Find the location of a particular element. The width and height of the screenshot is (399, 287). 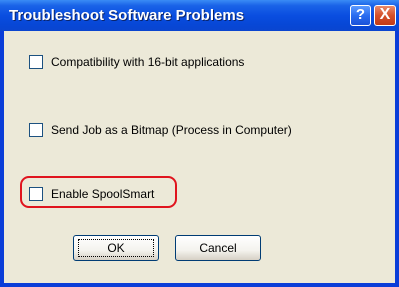

help-button: ? is located at coordinates (360, 15).